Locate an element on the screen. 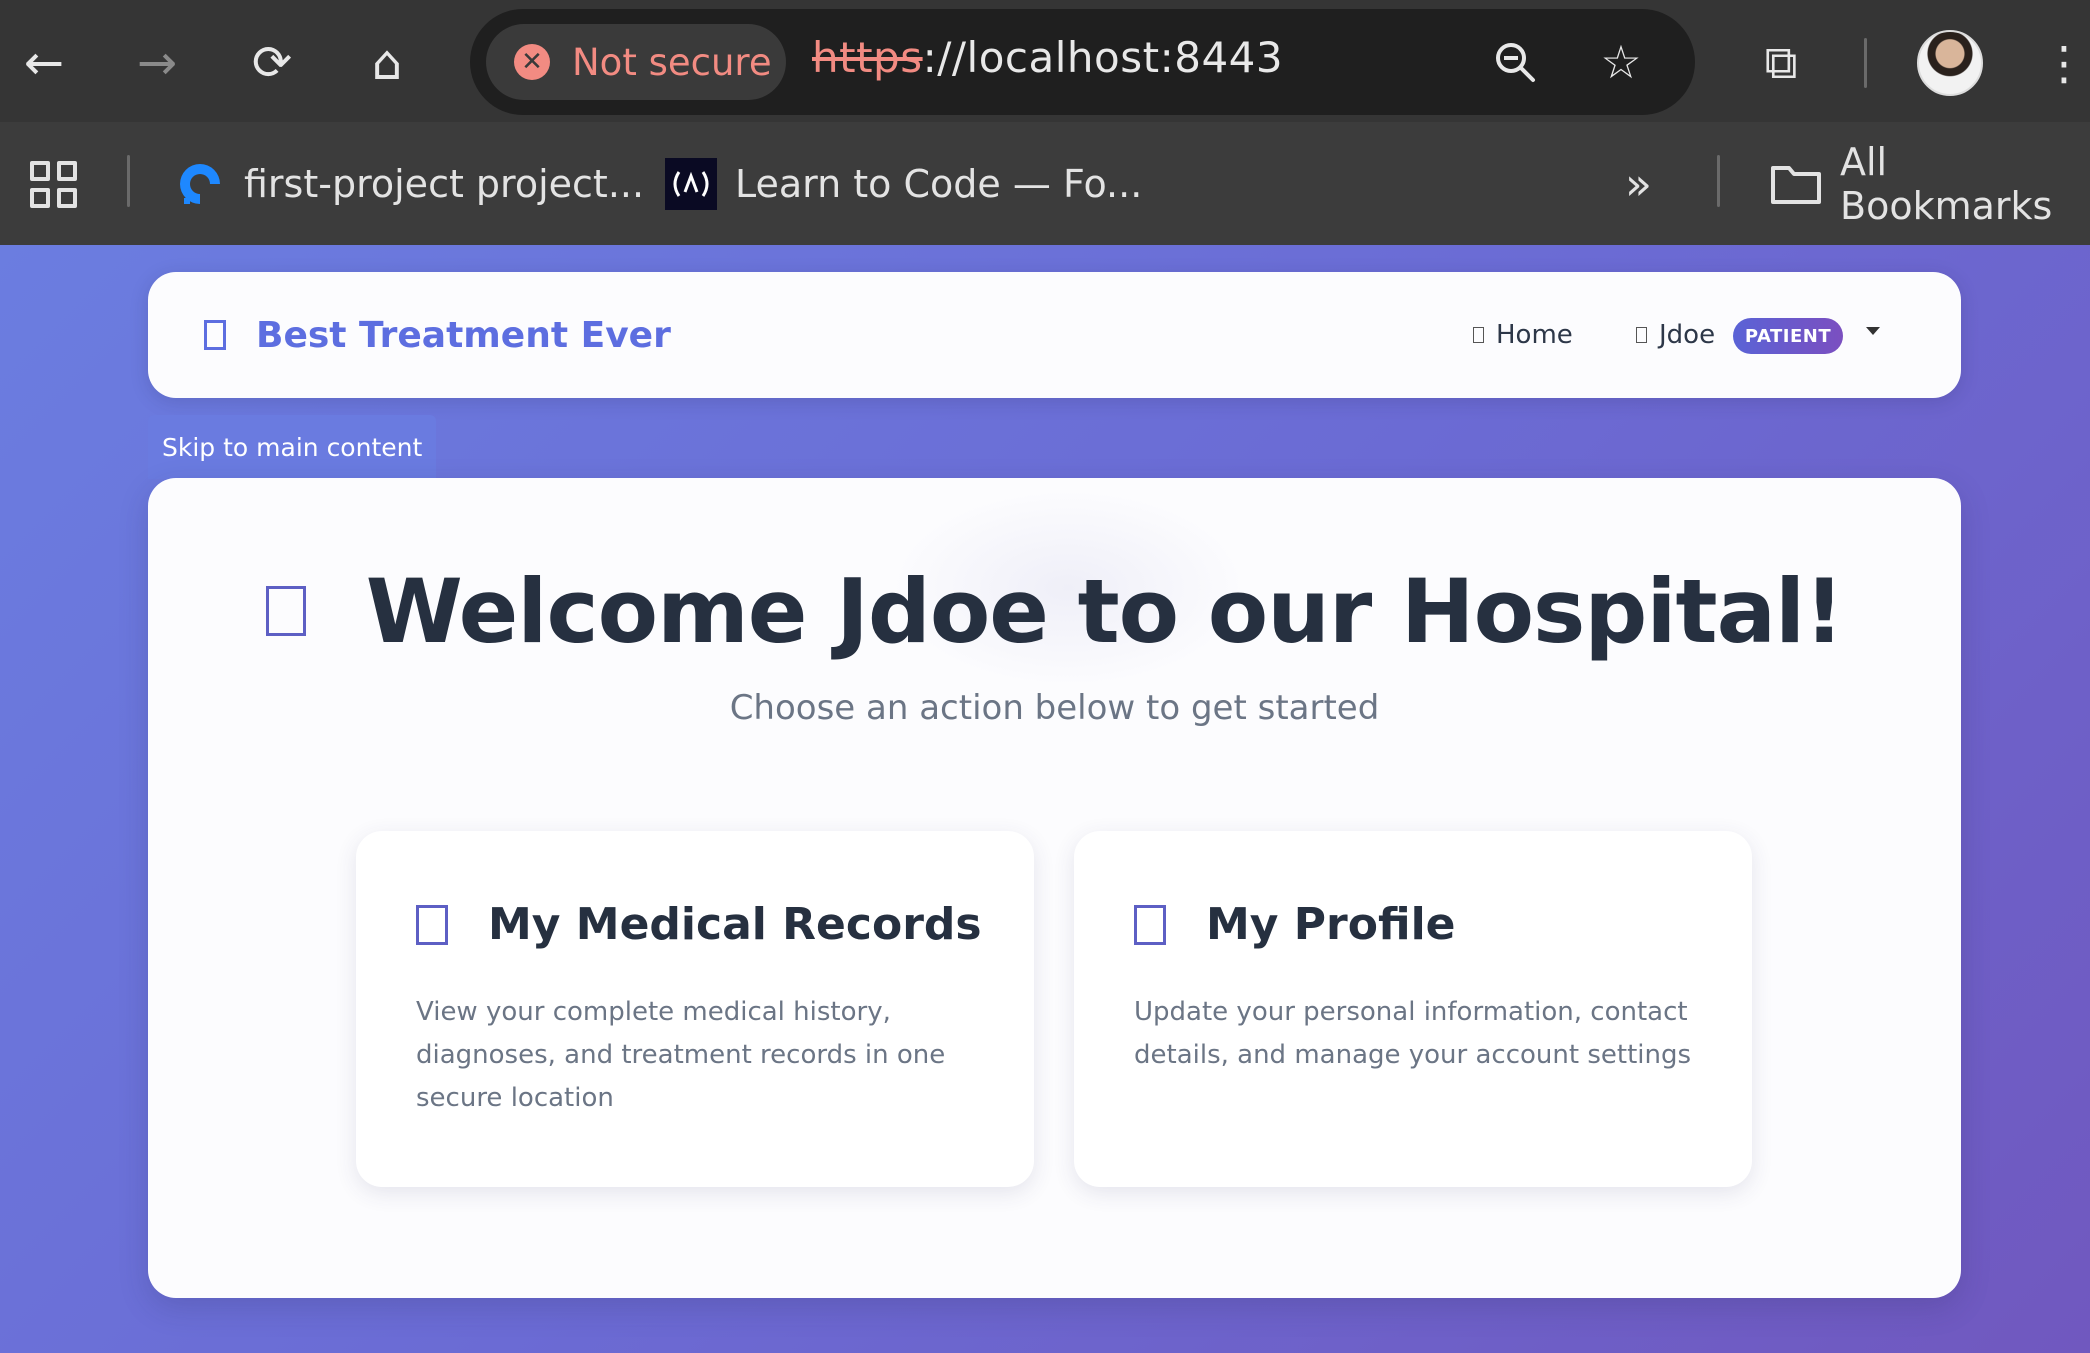  user-name-label: Jdoe is located at coordinates (1687, 335).